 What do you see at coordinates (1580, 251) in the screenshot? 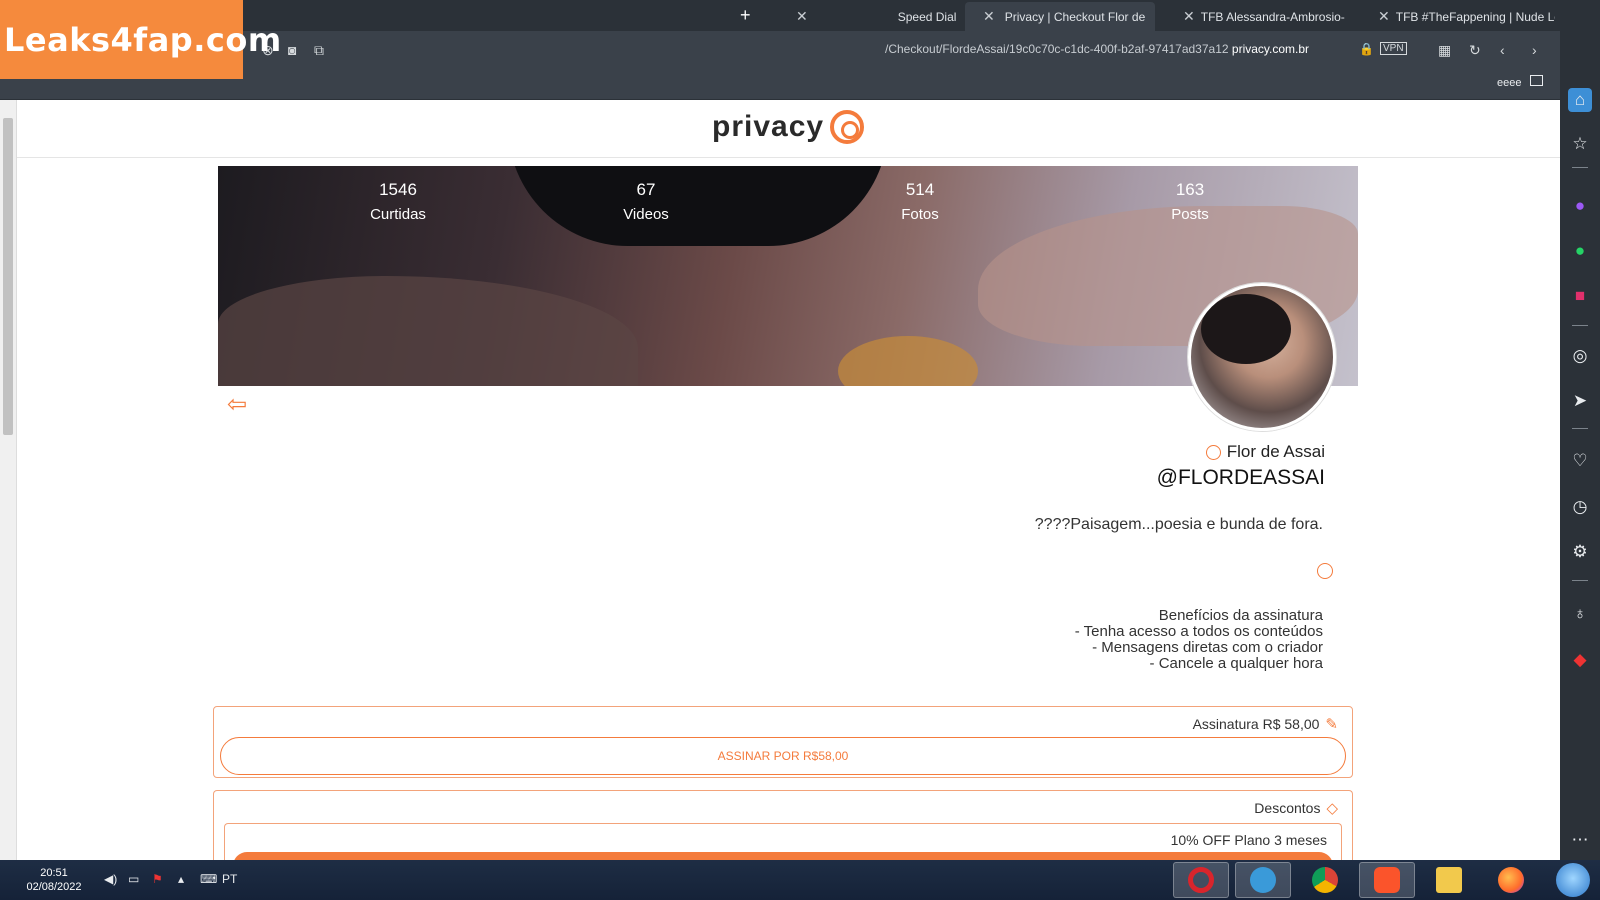
I see `whatsapp-icon: ●` at bounding box center [1580, 251].